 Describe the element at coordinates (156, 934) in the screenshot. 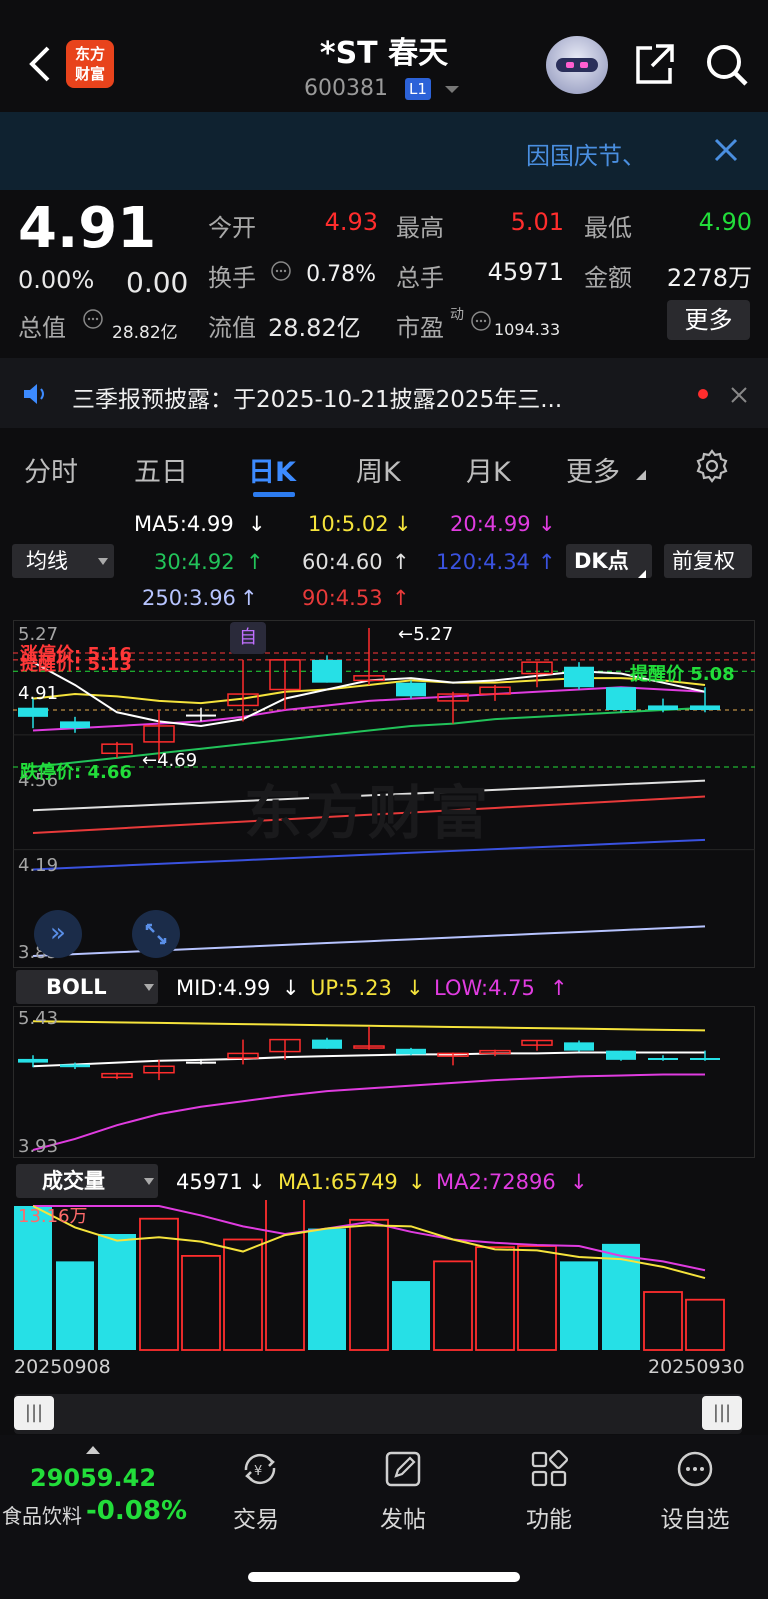

I see `fullscreen-icon` at that location.